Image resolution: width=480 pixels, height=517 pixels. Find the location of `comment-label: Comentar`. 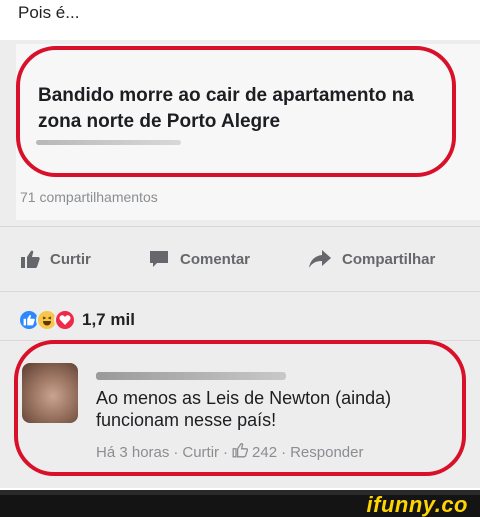

comment-label: Comentar is located at coordinates (215, 259).